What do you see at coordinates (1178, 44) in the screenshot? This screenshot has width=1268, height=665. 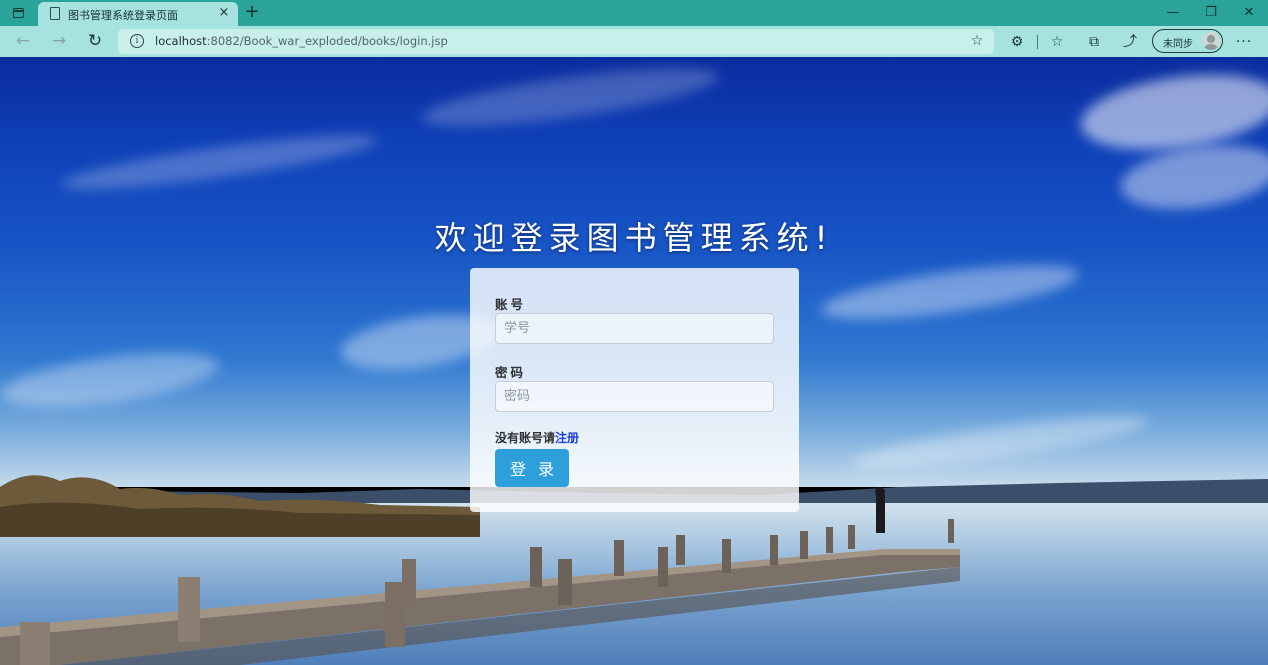 I see `profile-label: 未同步` at bounding box center [1178, 44].